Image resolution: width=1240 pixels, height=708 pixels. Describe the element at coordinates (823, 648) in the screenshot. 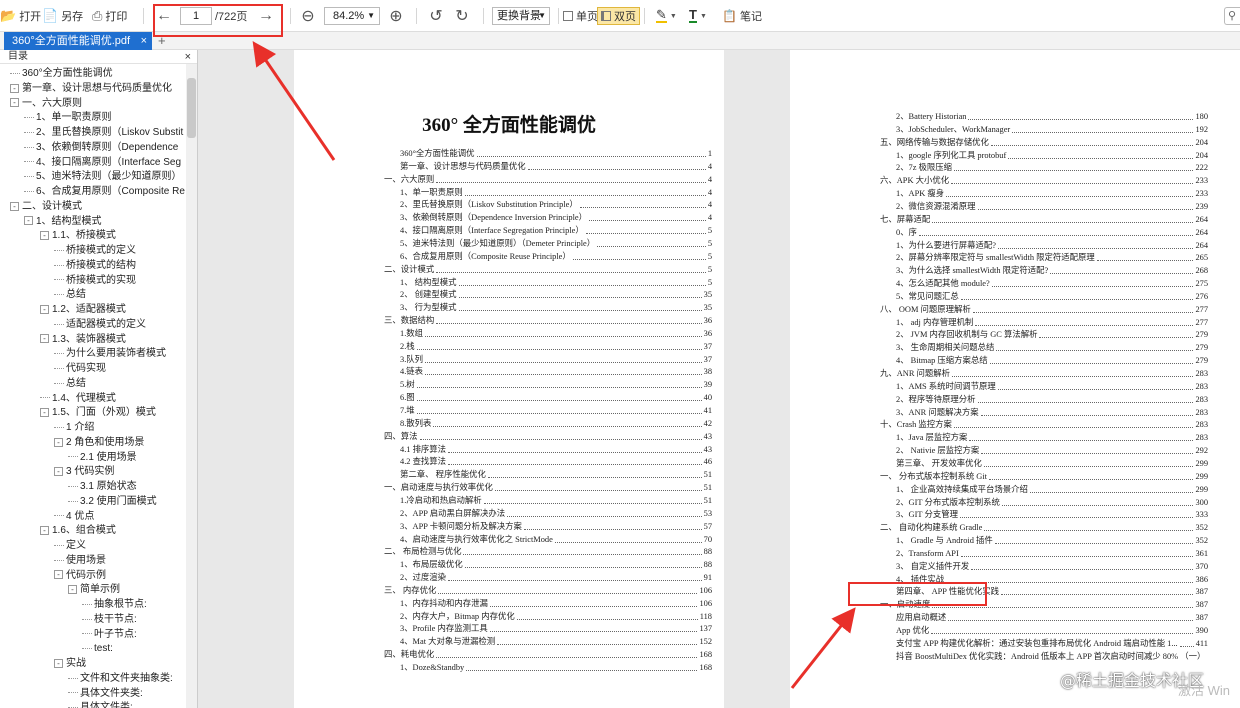

I see `arrow-to-chapter4` at that location.